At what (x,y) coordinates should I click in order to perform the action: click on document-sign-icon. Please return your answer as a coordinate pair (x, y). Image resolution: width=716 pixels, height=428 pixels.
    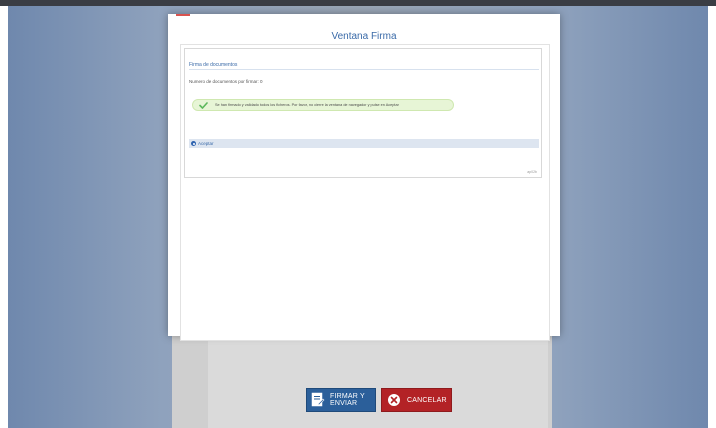
    Looking at the image, I should click on (318, 400).